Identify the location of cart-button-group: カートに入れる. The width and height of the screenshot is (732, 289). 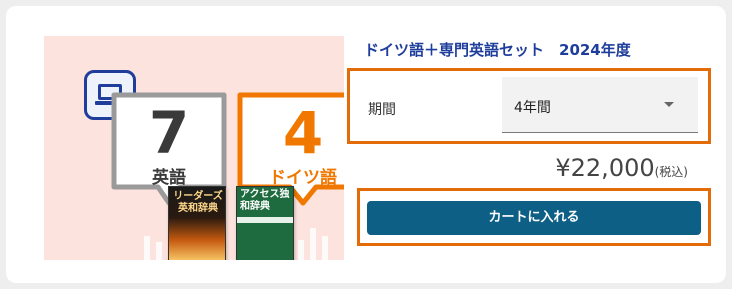
(534, 217).